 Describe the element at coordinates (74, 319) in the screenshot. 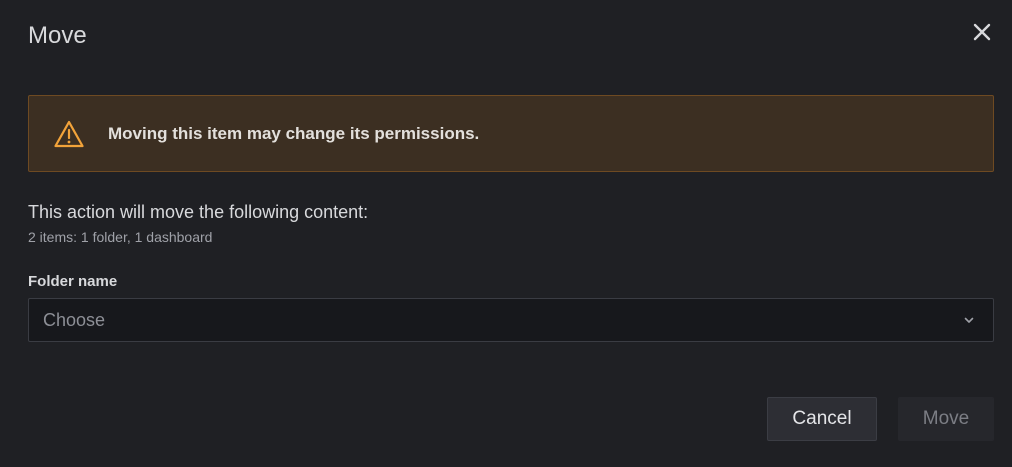

I see `folder-select-placeholder: Choose` at that location.